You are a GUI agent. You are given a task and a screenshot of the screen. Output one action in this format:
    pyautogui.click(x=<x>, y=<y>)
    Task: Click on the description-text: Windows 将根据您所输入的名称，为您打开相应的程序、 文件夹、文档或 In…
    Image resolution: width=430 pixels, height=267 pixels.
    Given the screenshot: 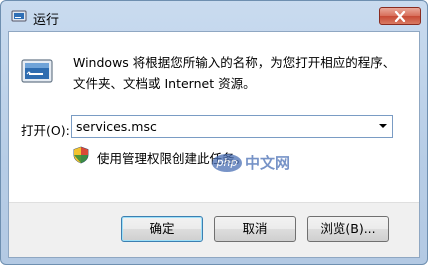 What is the action you would take?
    pyautogui.click(x=243, y=73)
    